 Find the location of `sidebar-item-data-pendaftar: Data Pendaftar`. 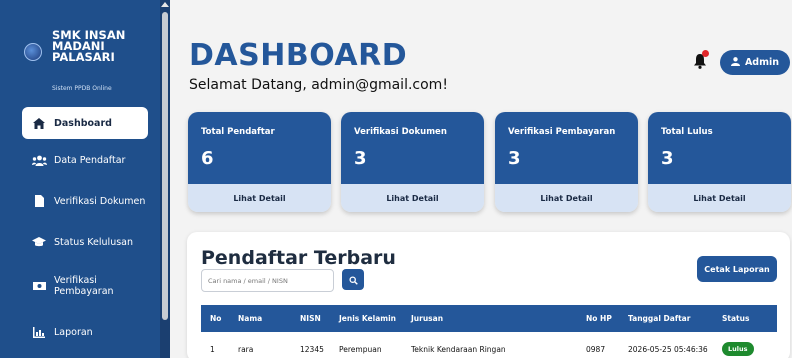

sidebar-item-data-pendaftar: Data Pendaftar is located at coordinates (85, 160).